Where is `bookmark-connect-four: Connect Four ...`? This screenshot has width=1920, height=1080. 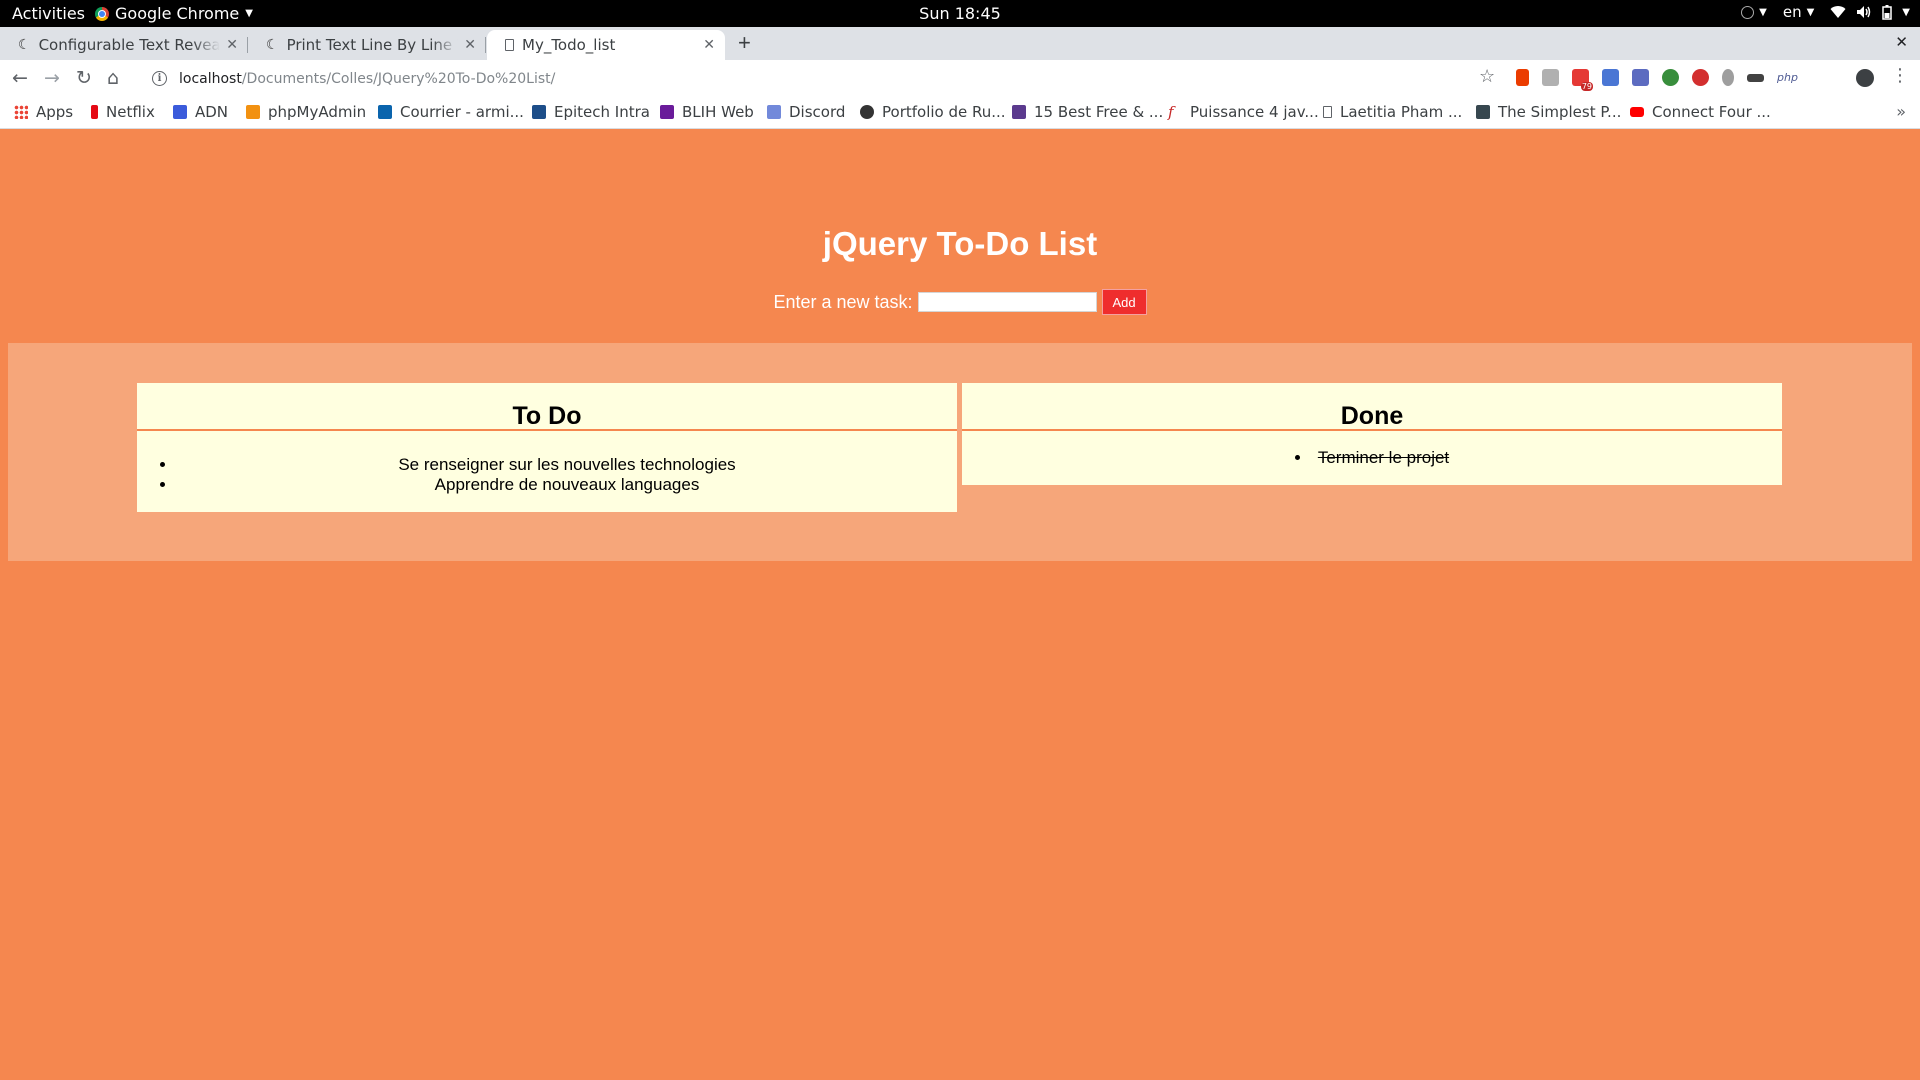
bookmark-connect-four: Connect Four ... is located at coordinates (1700, 112).